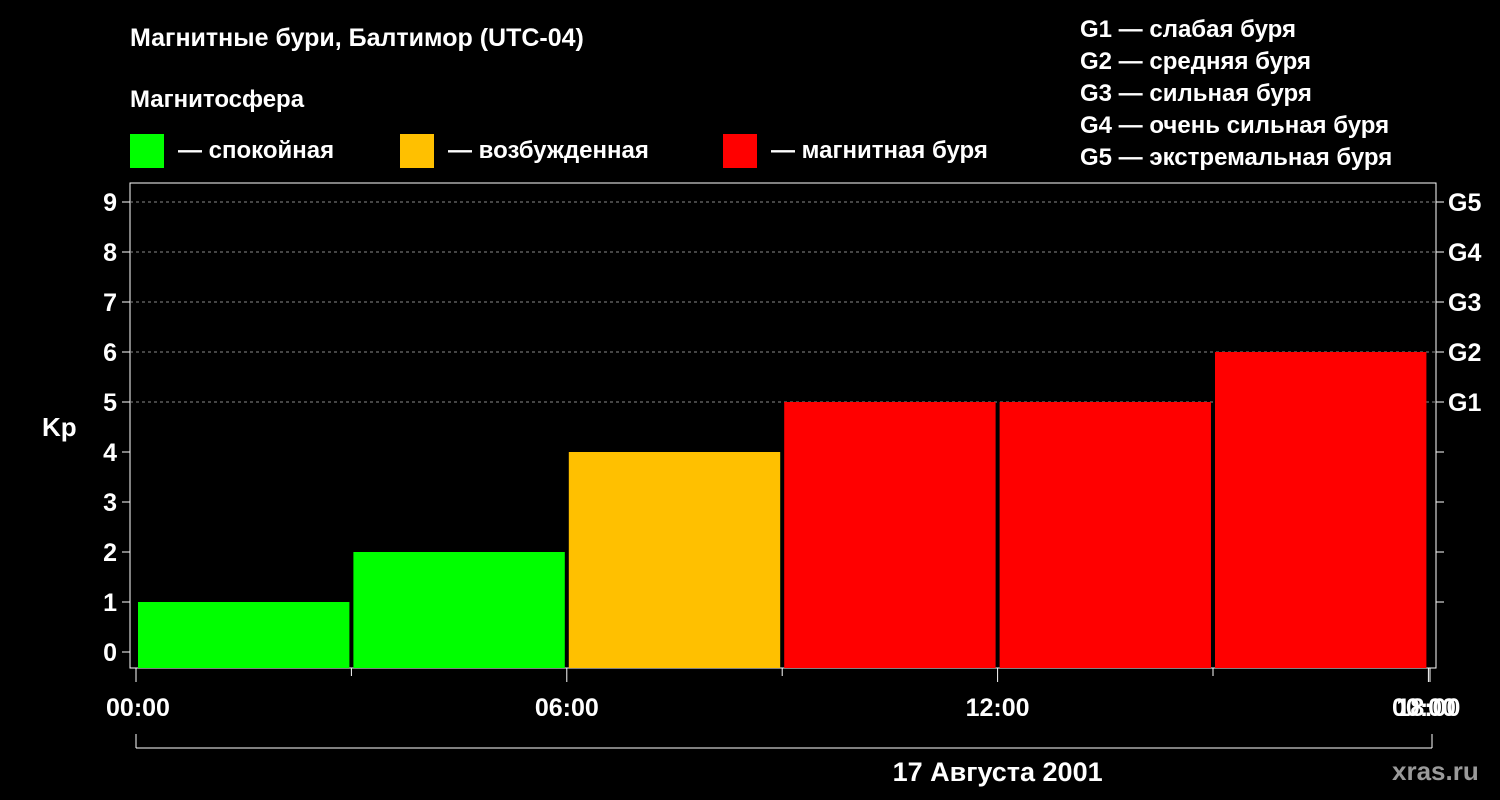 The image size is (1500, 800). What do you see at coordinates (110, 403) in the screenshot?
I see `y-tick-label: 5` at bounding box center [110, 403].